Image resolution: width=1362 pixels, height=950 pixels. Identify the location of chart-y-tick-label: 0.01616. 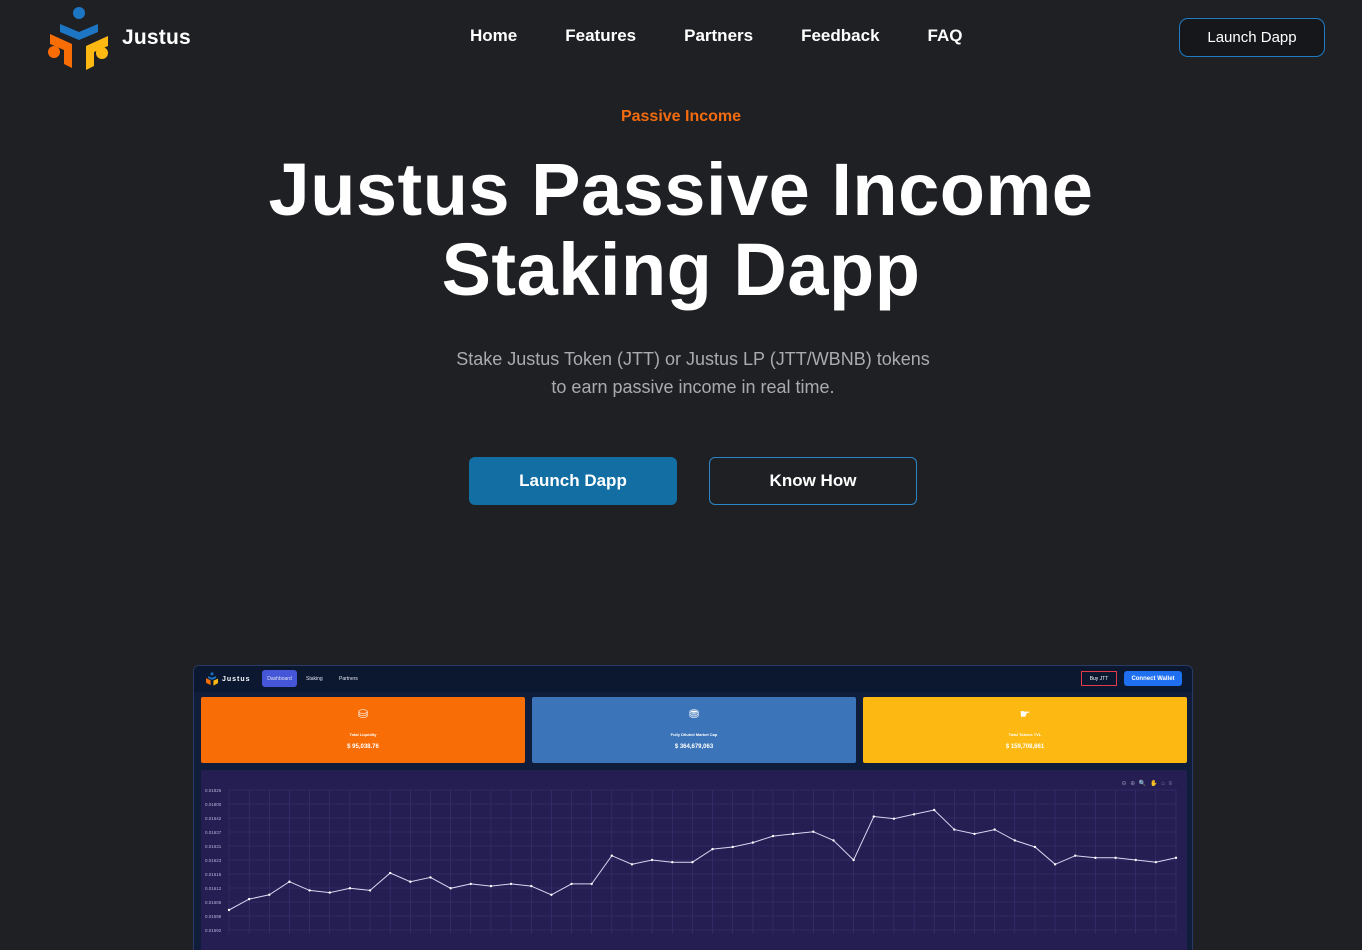
(213, 874).